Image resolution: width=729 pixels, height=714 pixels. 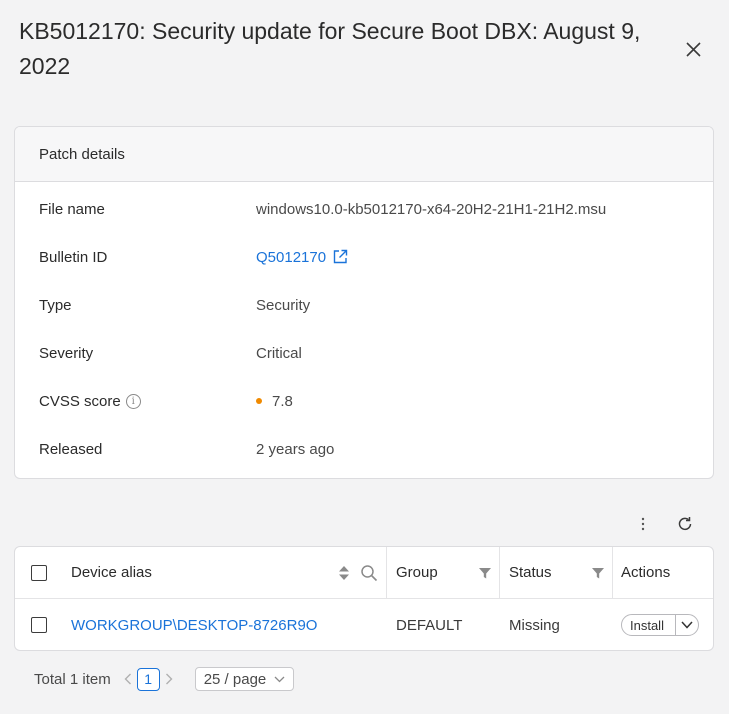 I want to click on row-select-cell, so click(x=39, y=624).